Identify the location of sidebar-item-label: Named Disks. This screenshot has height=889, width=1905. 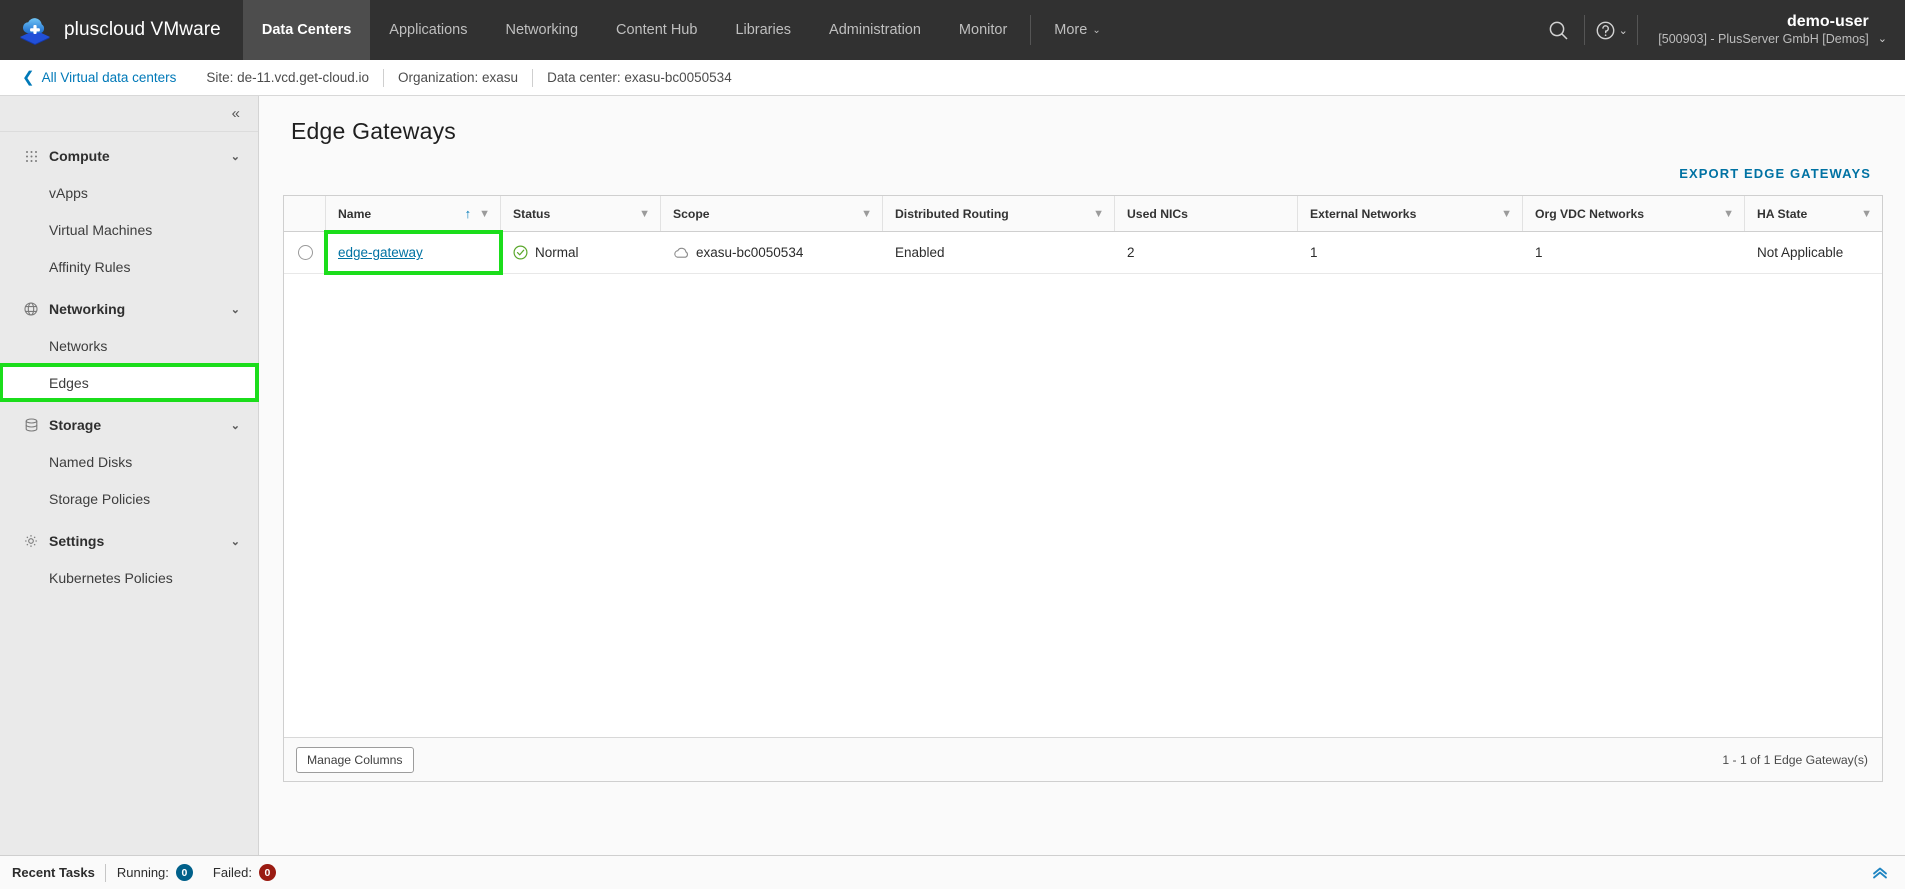
(91, 461).